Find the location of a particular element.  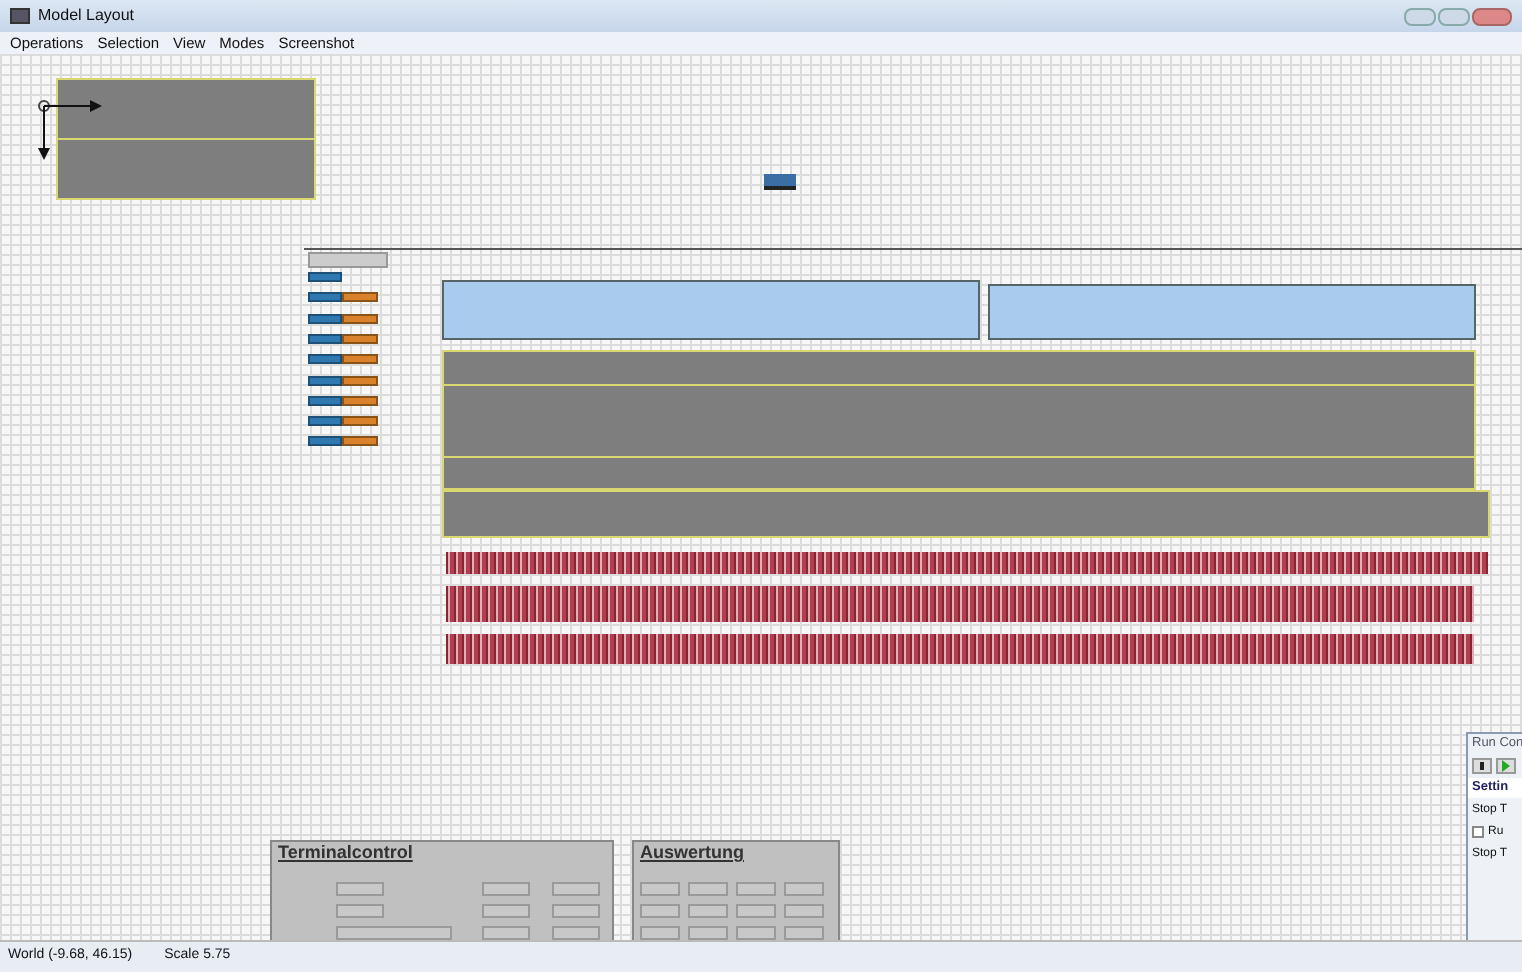

vehicle-shape is located at coordinates (780, 182).